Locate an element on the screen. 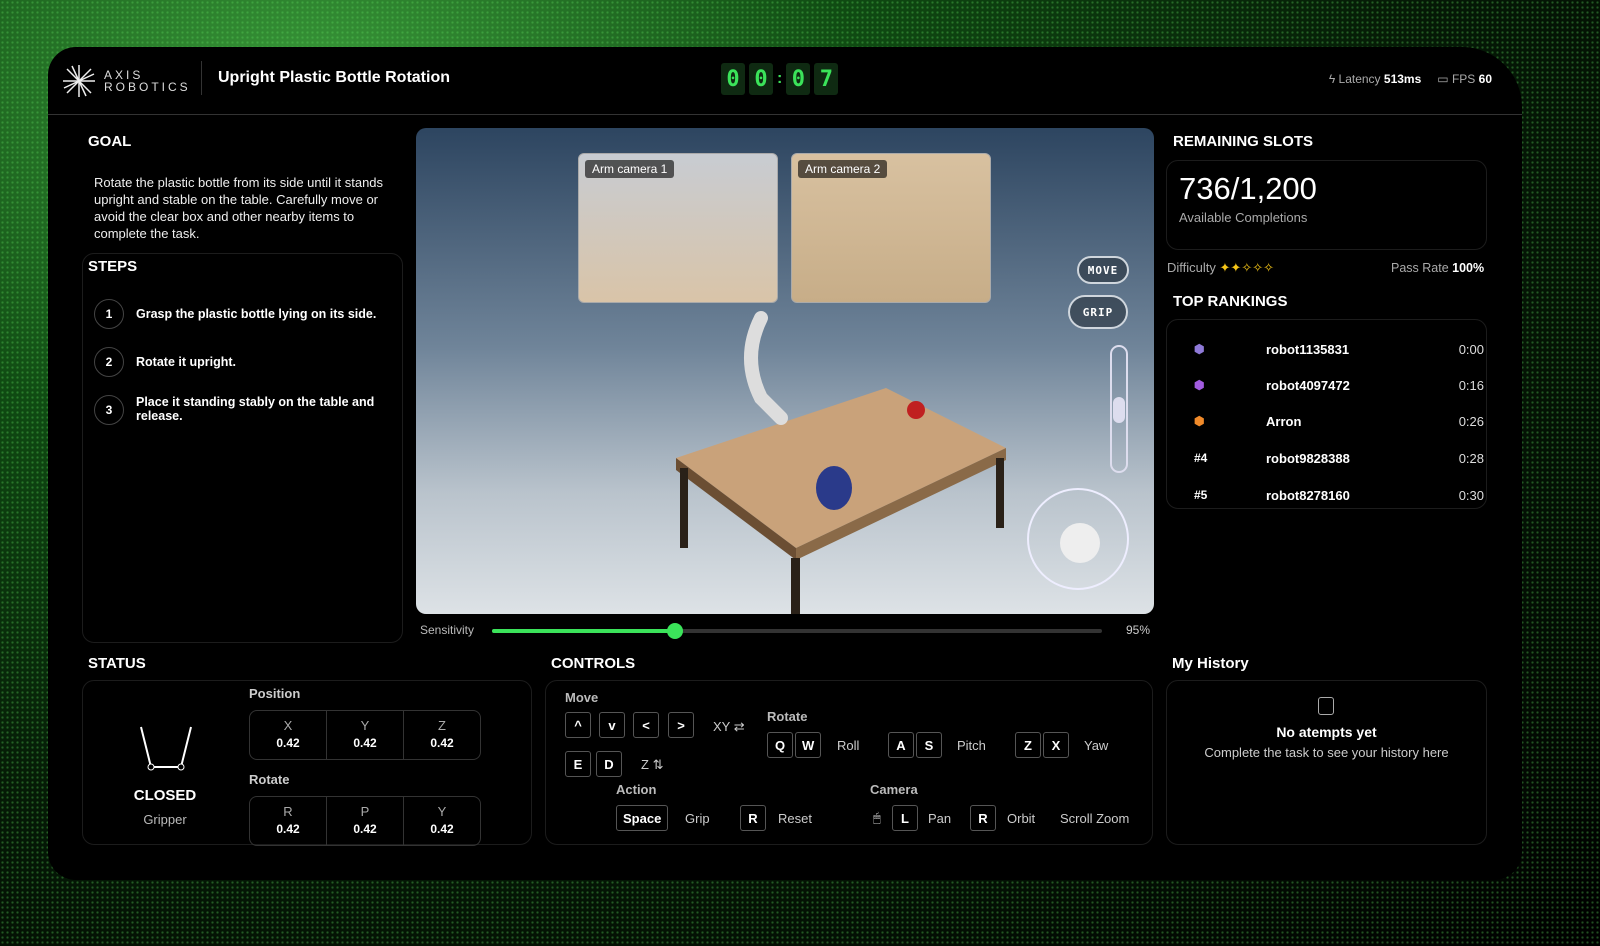 Image resolution: width=1600 pixels, height=946 pixels. key-right: > is located at coordinates (681, 725).